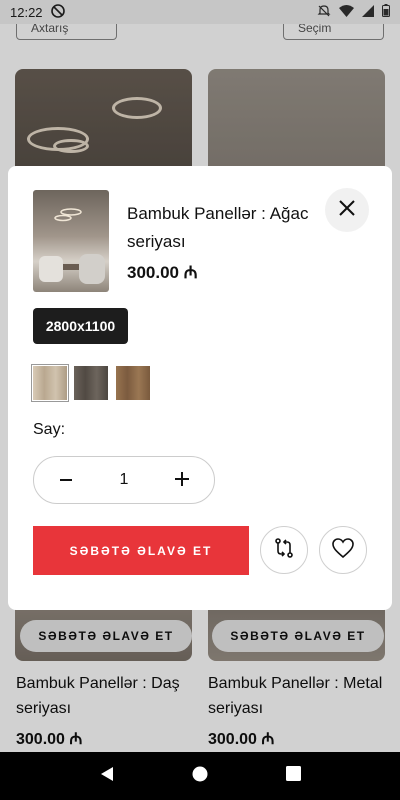 The height and width of the screenshot is (800, 400). I want to click on compare-icon, so click(284, 550).